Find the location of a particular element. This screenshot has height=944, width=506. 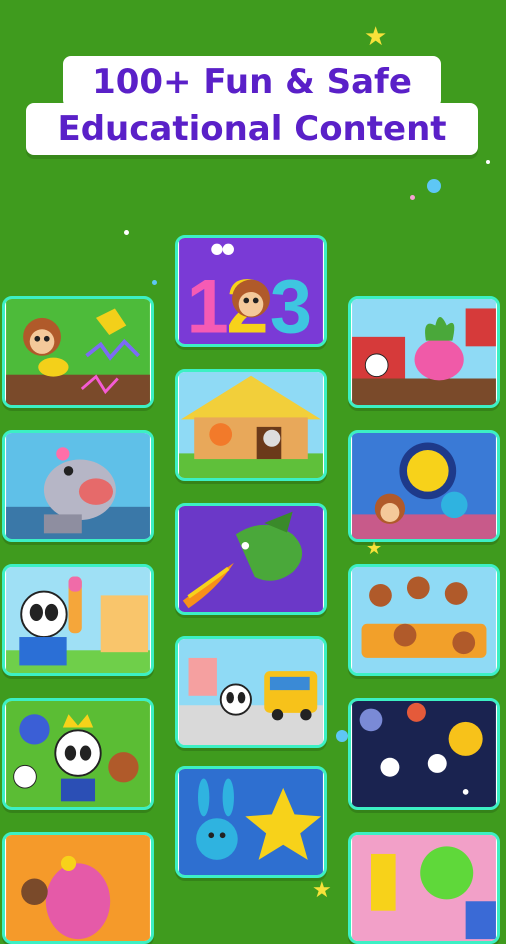

panda-icecream-thumbnail is located at coordinates (78, 620).